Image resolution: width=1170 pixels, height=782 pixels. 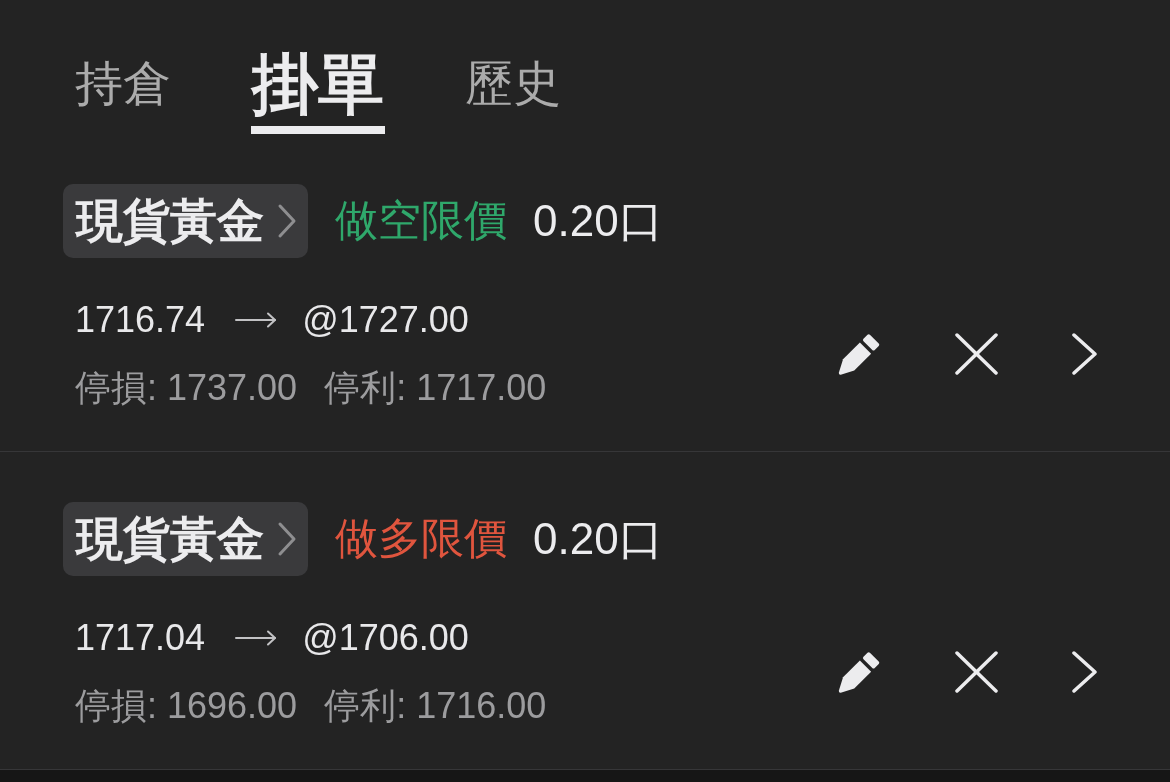 I want to click on limit-price: @1706.00, so click(x=385, y=638).